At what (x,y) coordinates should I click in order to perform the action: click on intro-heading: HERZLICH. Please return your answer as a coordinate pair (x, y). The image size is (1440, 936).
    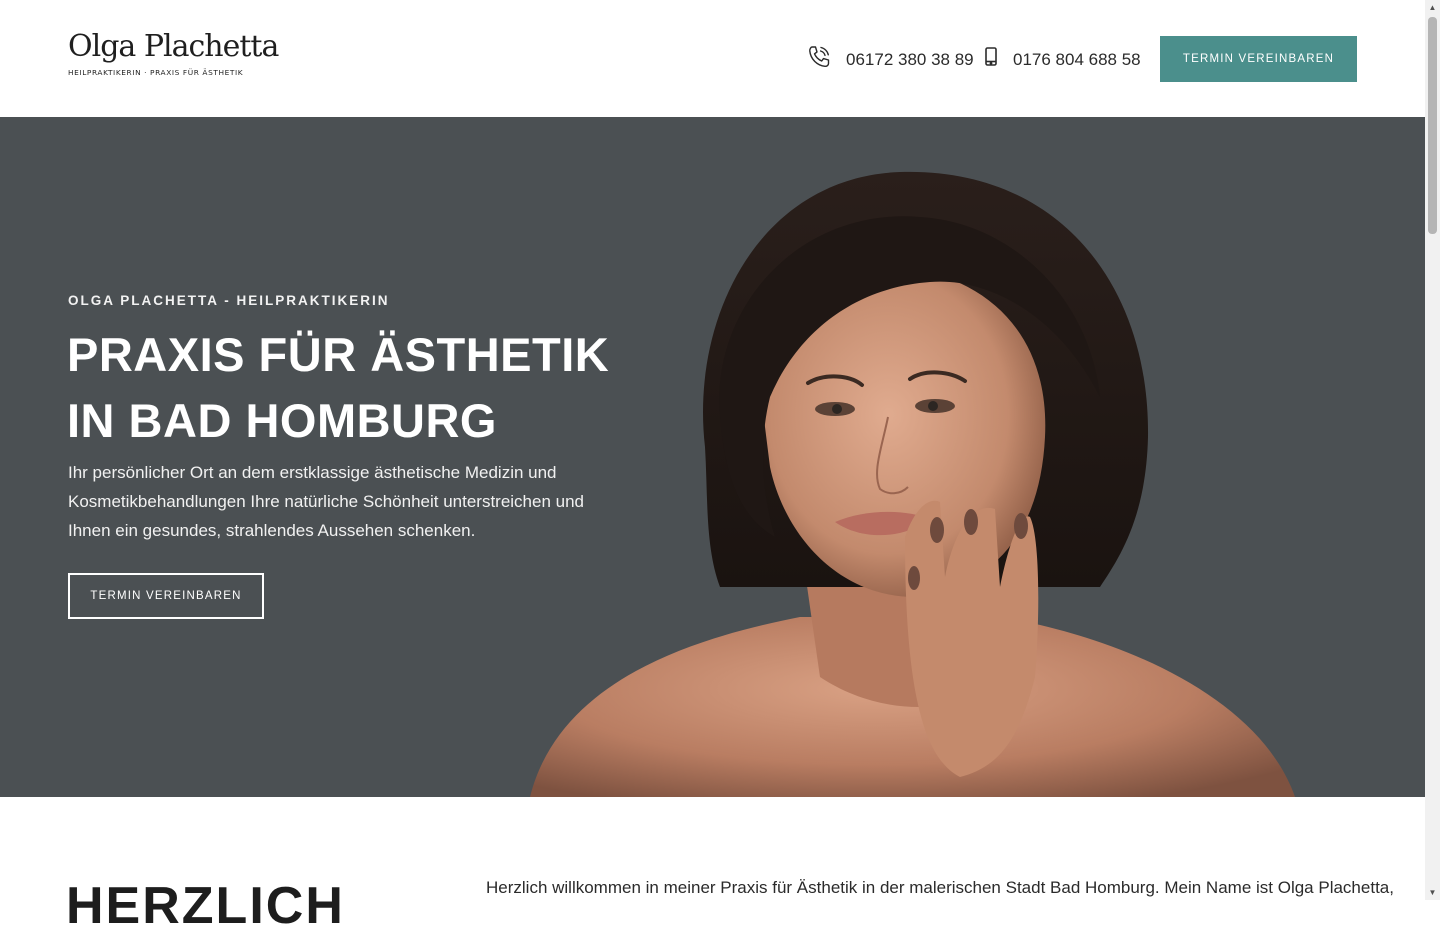
    Looking at the image, I should click on (205, 906).